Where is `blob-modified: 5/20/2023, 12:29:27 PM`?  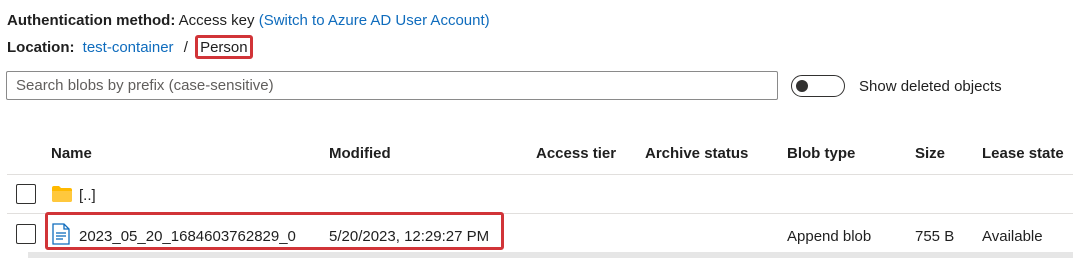
blob-modified: 5/20/2023, 12:29:27 PM is located at coordinates (409, 236).